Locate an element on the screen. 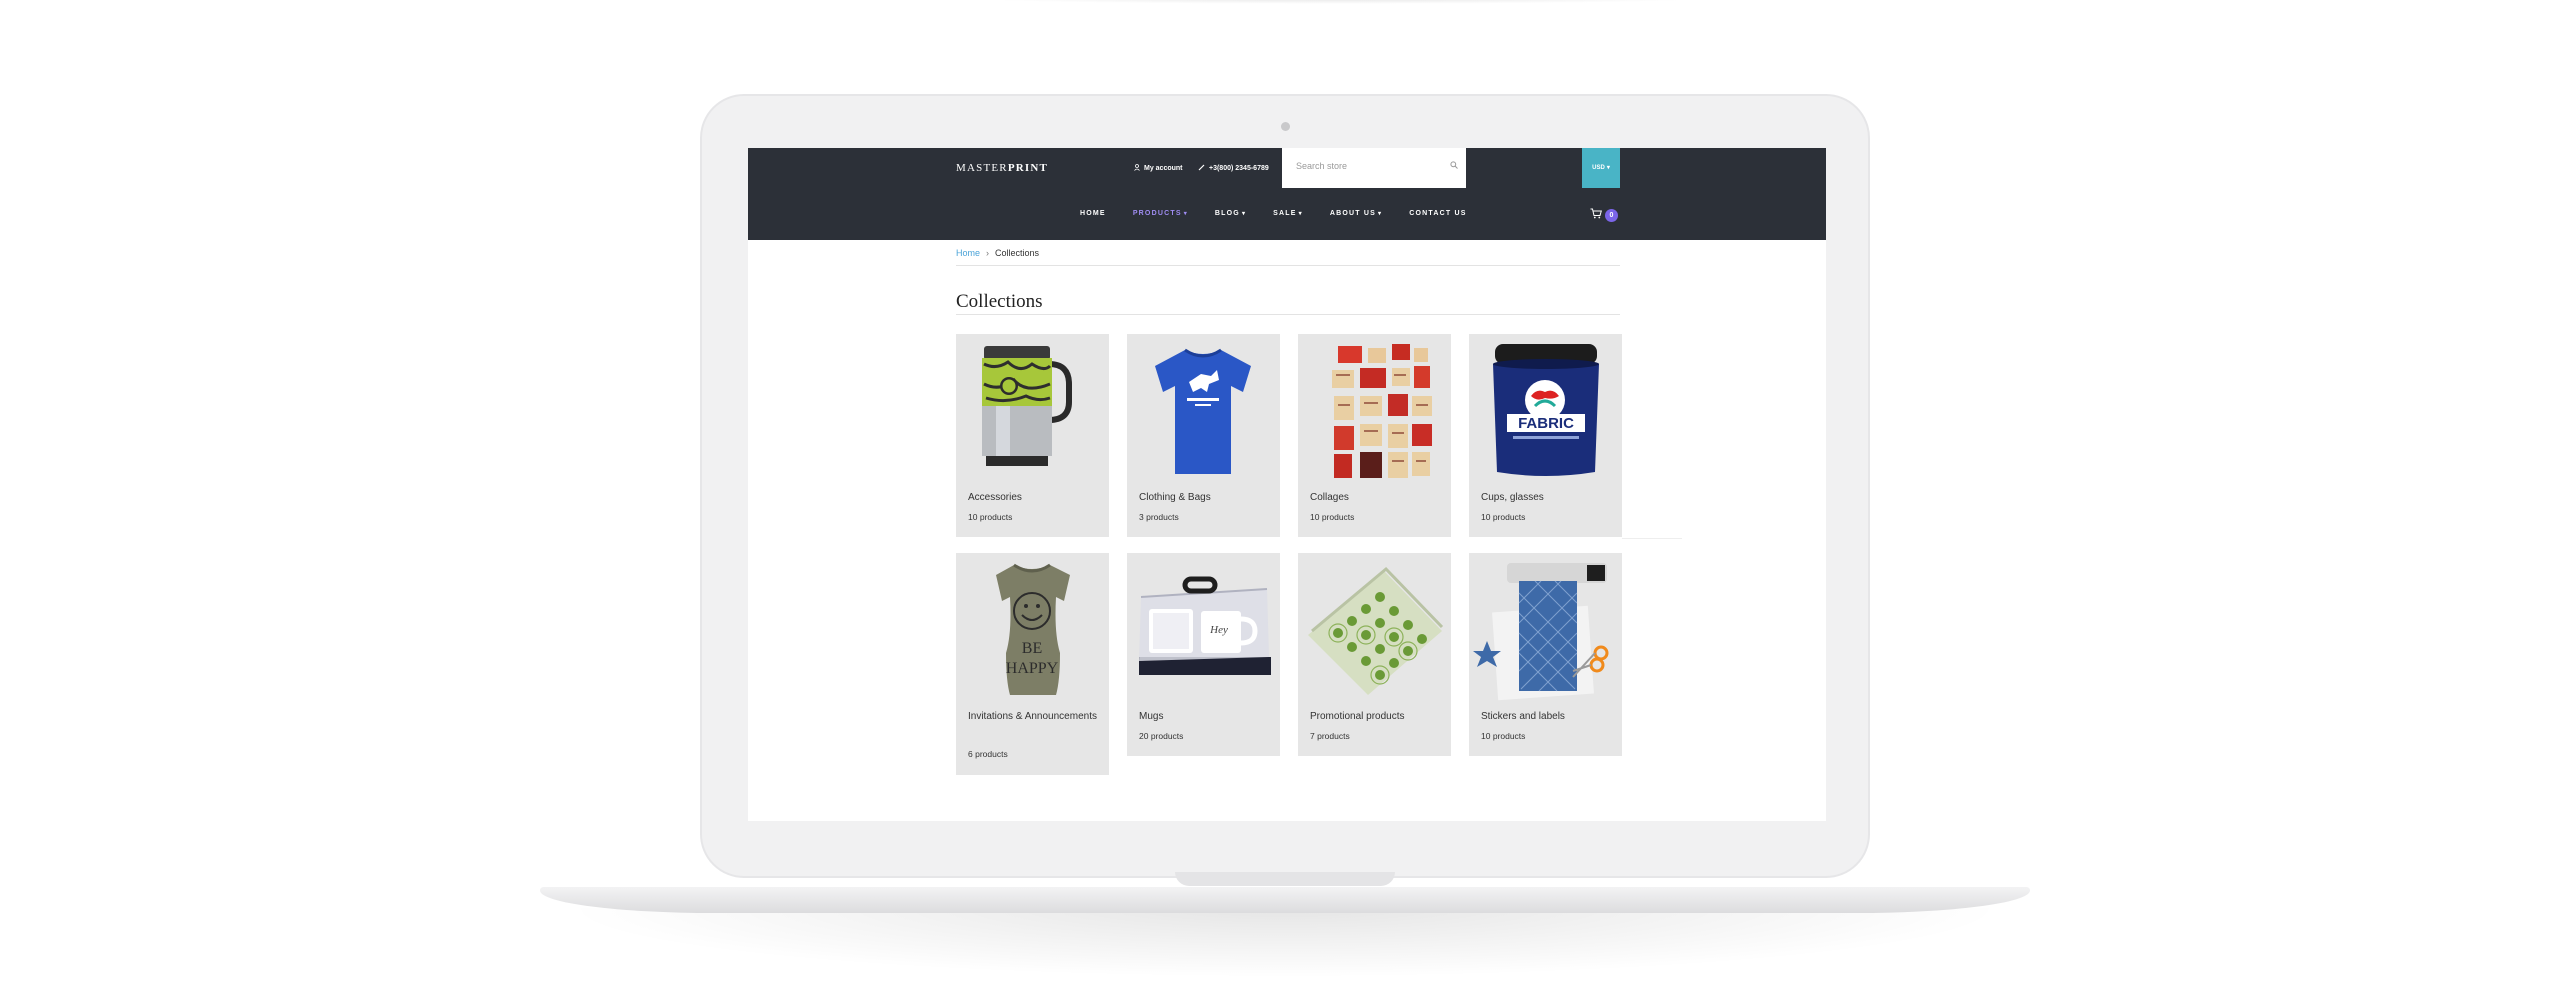  collection-name: Stickers and labels is located at coordinates (1546, 716).